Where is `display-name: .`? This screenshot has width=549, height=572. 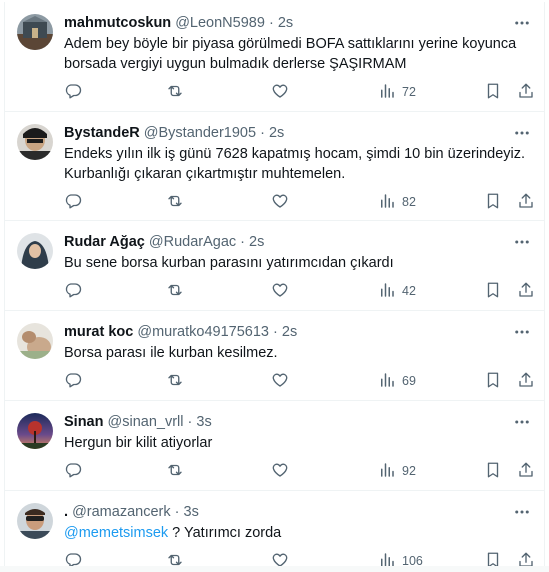 display-name: . is located at coordinates (66, 512).